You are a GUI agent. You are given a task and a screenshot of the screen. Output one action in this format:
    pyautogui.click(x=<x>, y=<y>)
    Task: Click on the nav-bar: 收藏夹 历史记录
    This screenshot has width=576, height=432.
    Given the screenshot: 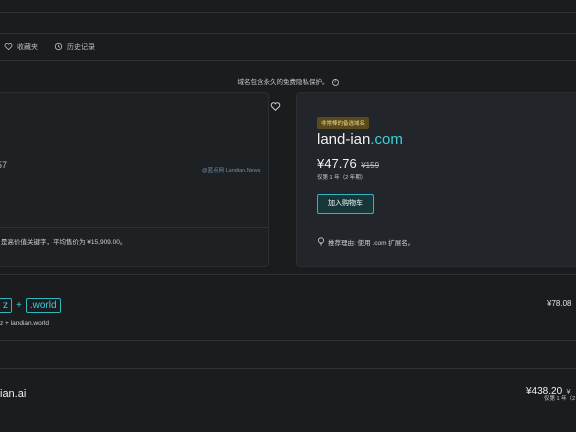 What is the action you would take?
    pyautogui.click(x=57, y=47)
    